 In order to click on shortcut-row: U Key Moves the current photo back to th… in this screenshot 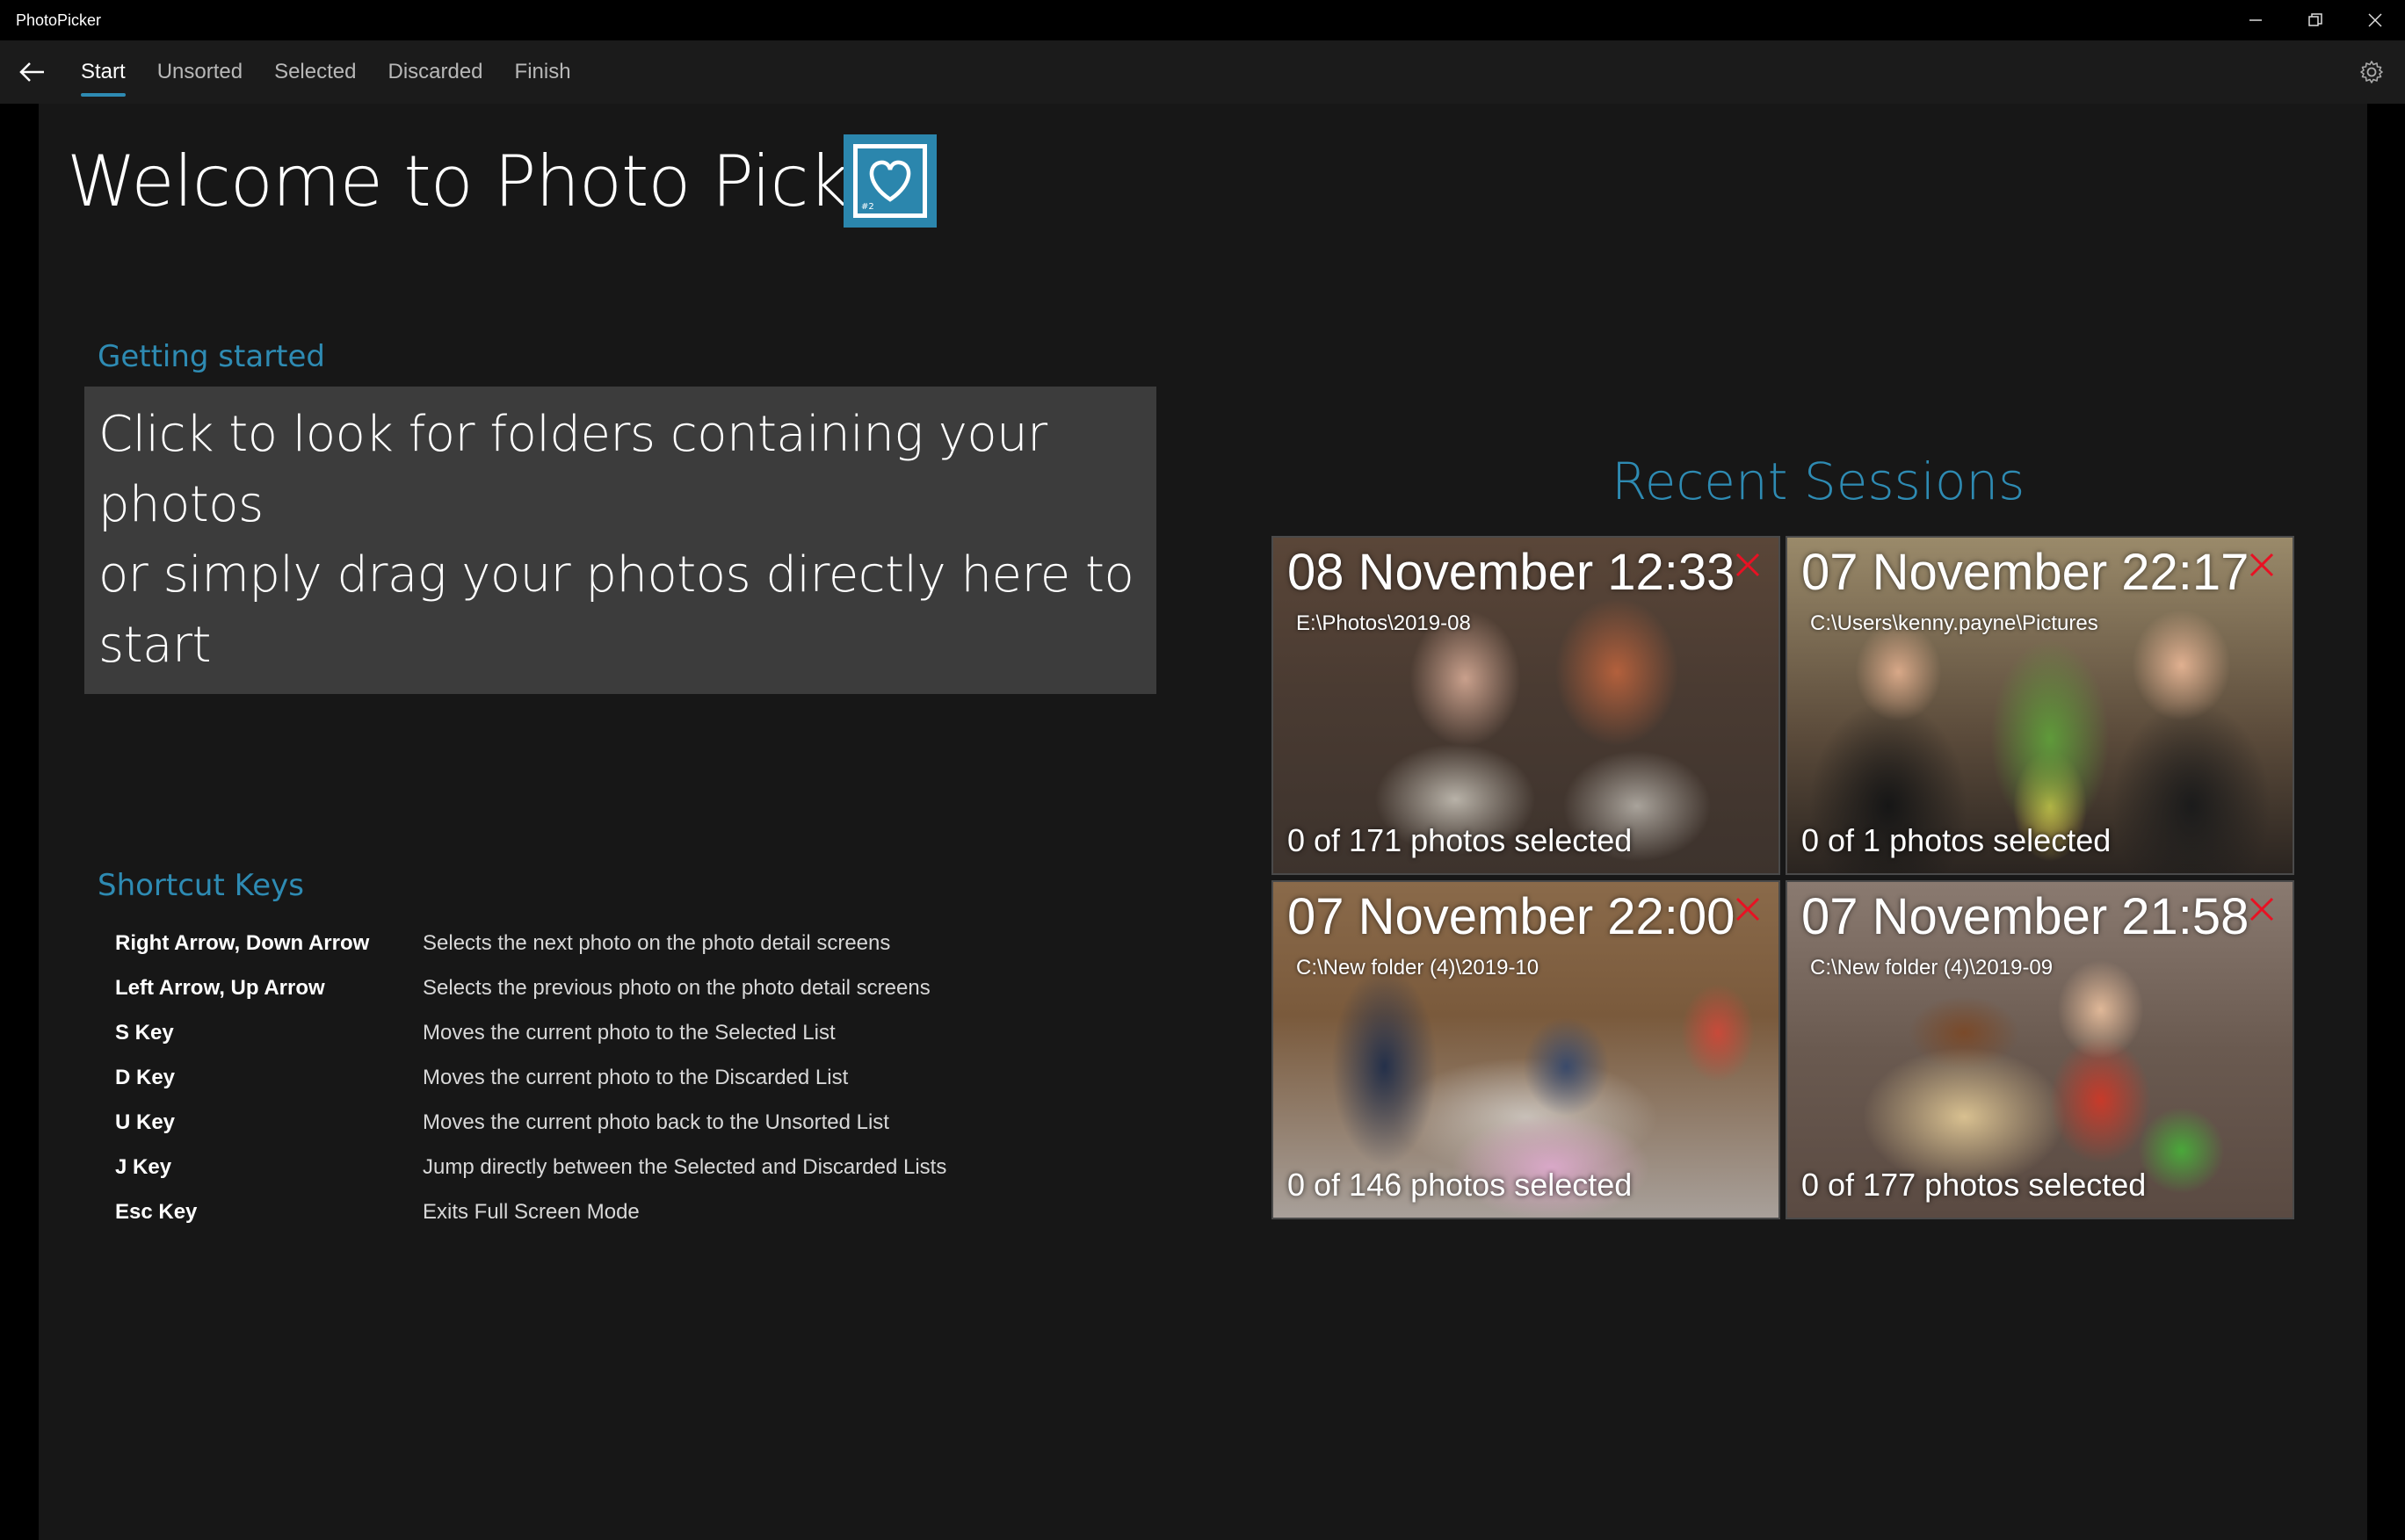, I will do `click(530, 1122)`.